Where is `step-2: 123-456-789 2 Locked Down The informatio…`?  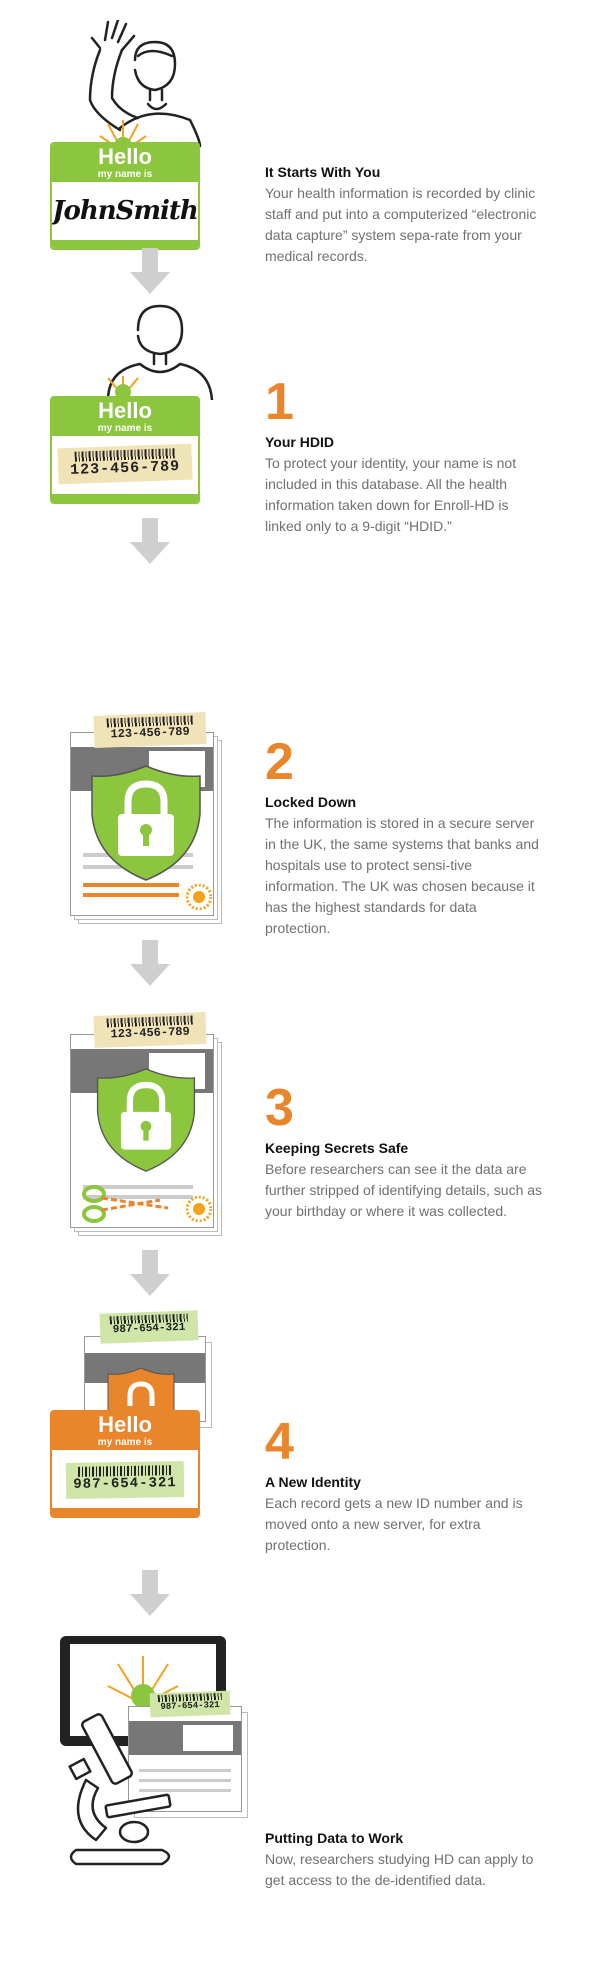 step-2: 123-456-789 2 Locked Down The informatio… is located at coordinates (300, 818).